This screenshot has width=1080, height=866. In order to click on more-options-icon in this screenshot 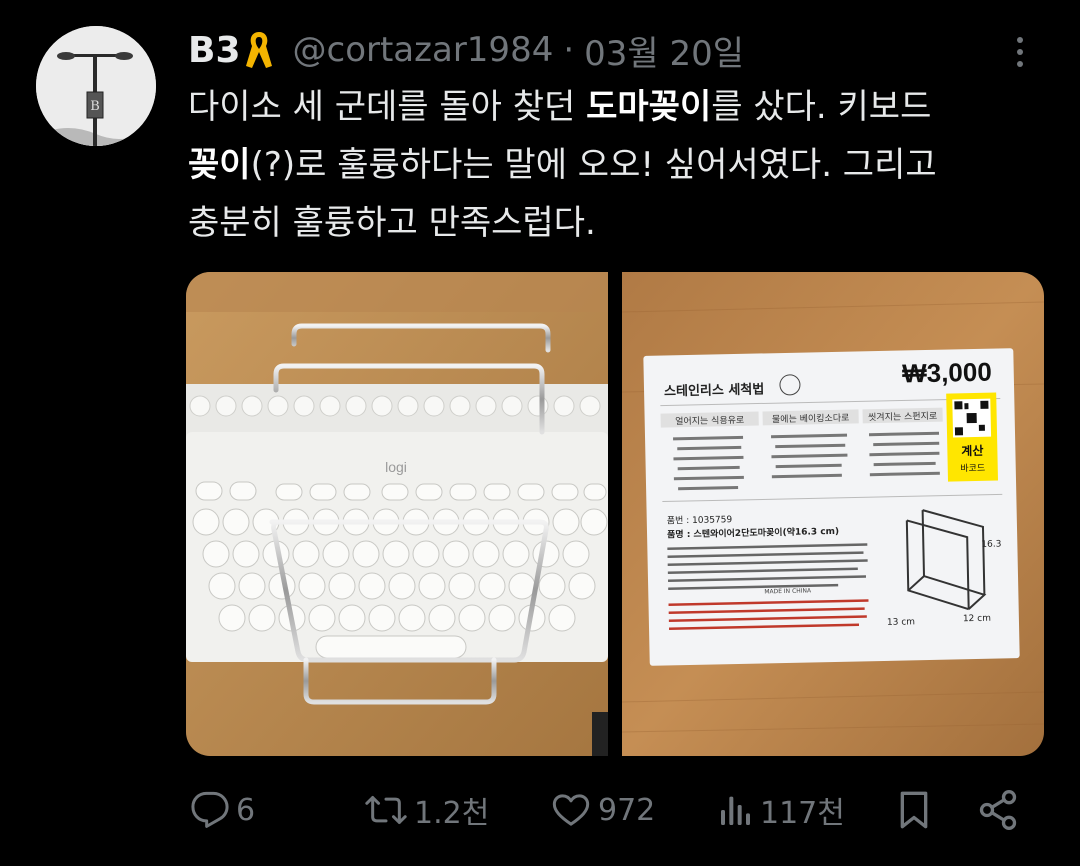, I will do `click(1020, 52)`.